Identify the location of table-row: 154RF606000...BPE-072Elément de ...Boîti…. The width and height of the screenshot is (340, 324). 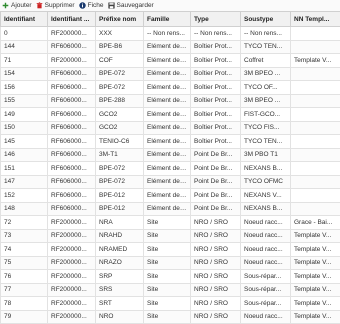
(170, 74).